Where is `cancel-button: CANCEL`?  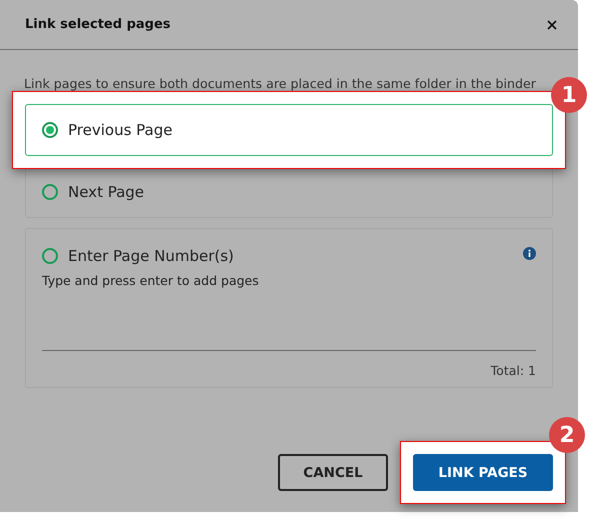 cancel-button: CANCEL is located at coordinates (333, 472).